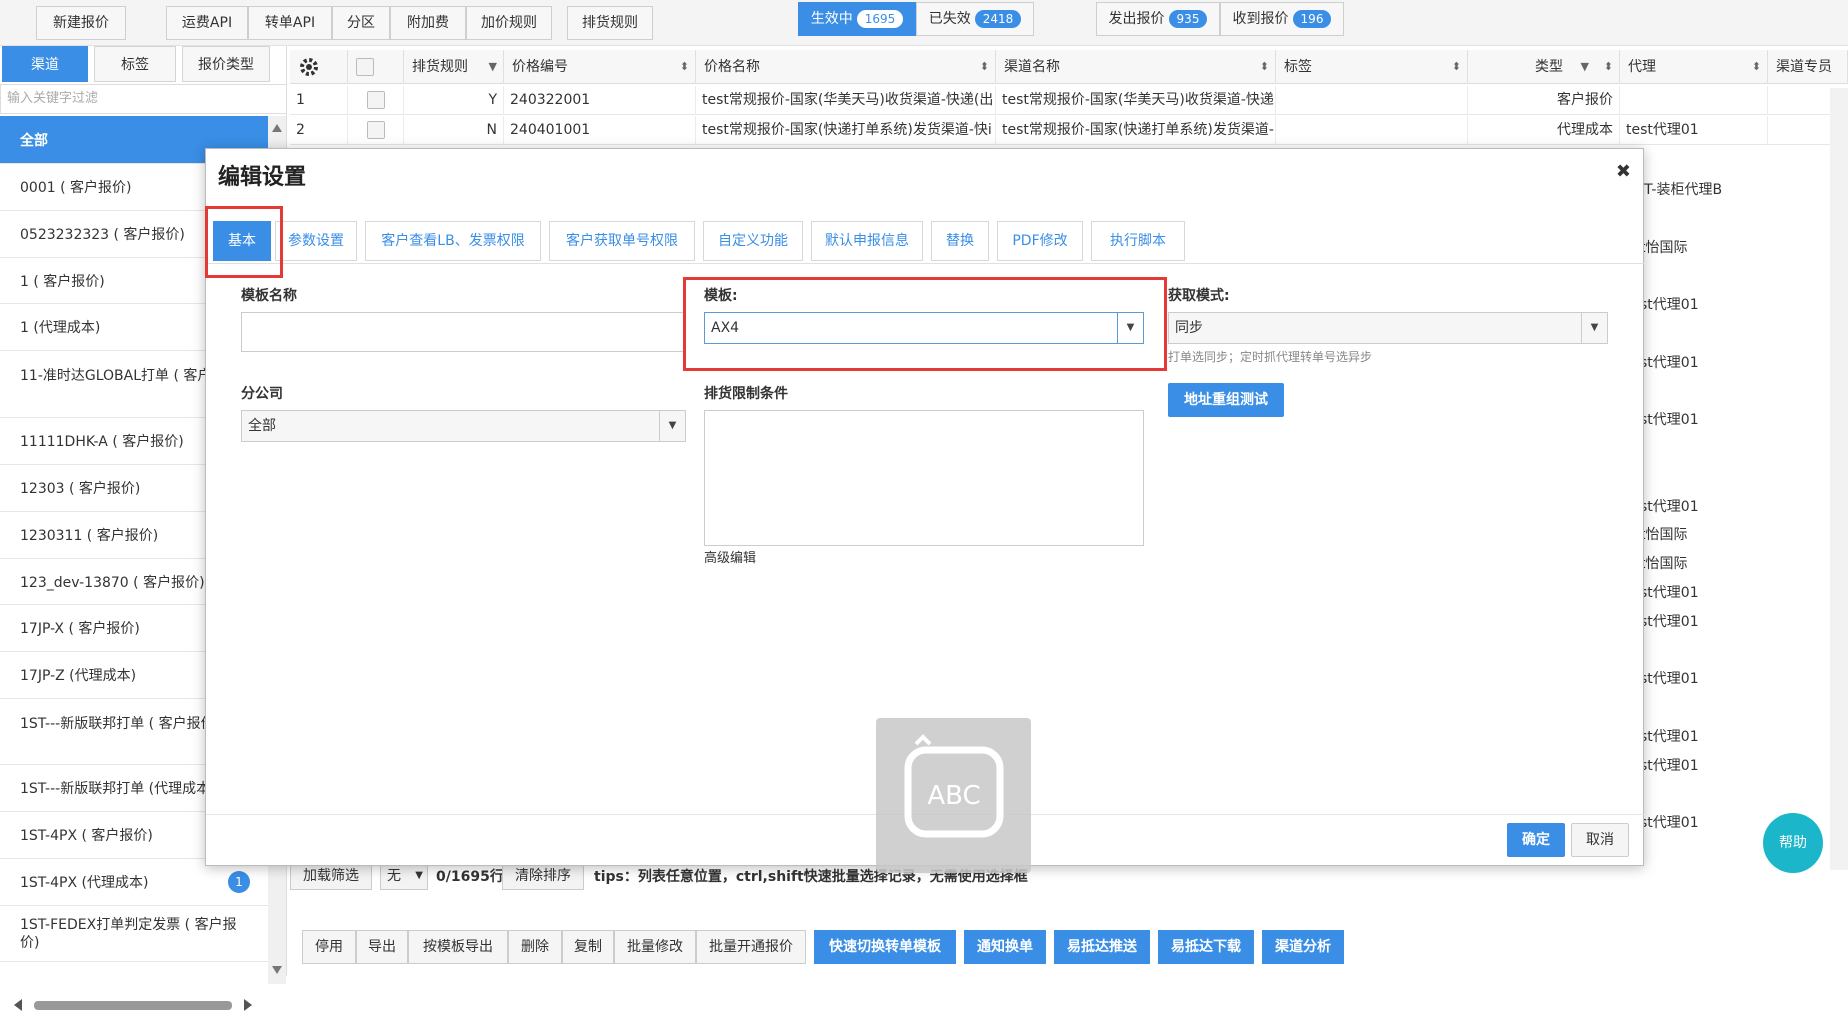  What do you see at coordinates (1536, 840) in the screenshot?
I see `confirm-button: 确定` at bounding box center [1536, 840].